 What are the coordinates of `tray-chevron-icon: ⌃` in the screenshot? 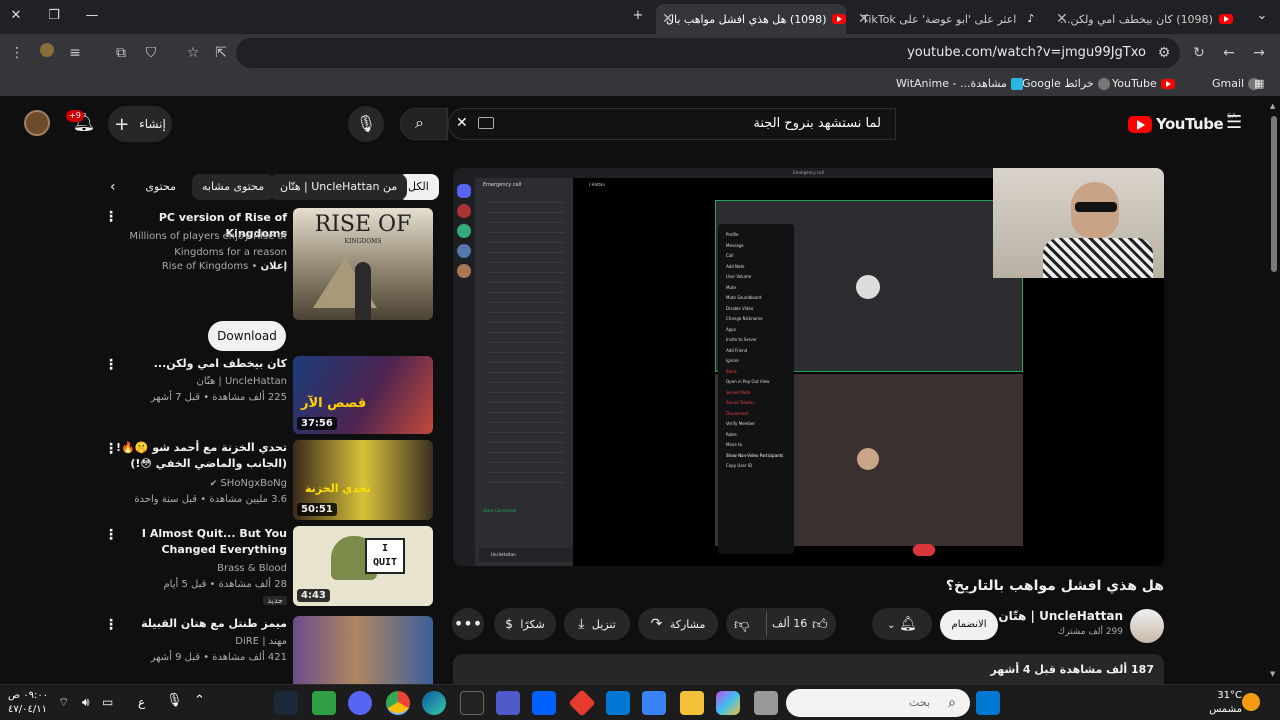 It's located at (199, 701).